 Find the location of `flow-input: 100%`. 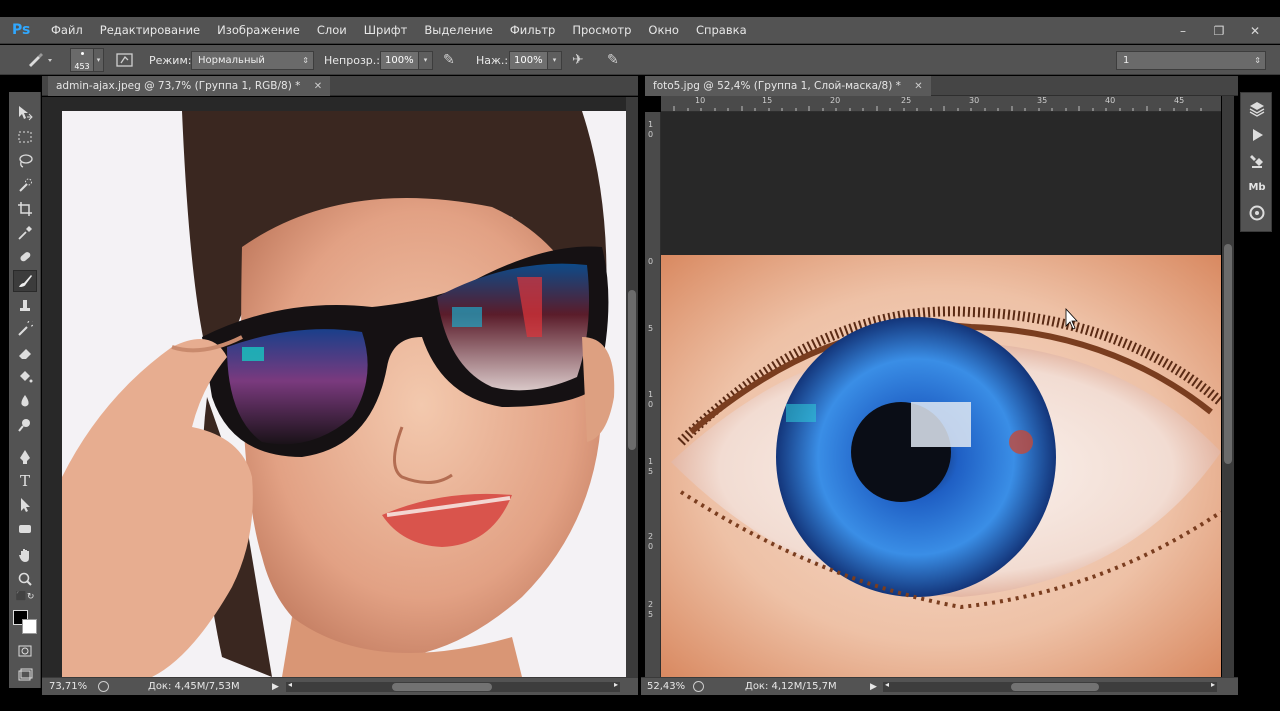

flow-input: 100% is located at coordinates (528, 60).